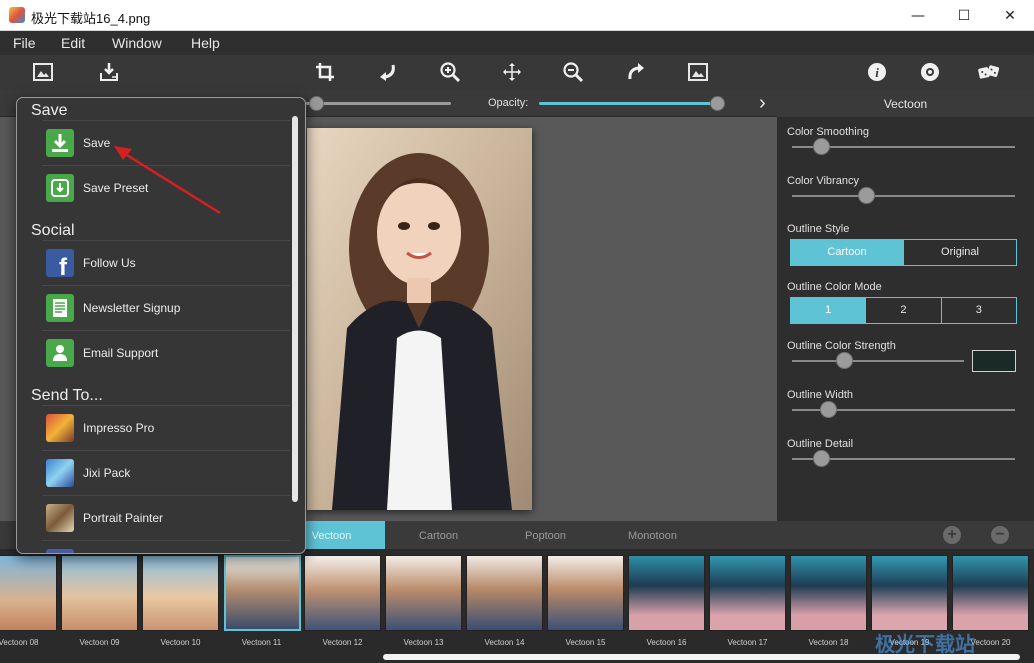  Describe the element at coordinates (60, 518) in the screenshot. I see `portrait-painter-icon` at that location.